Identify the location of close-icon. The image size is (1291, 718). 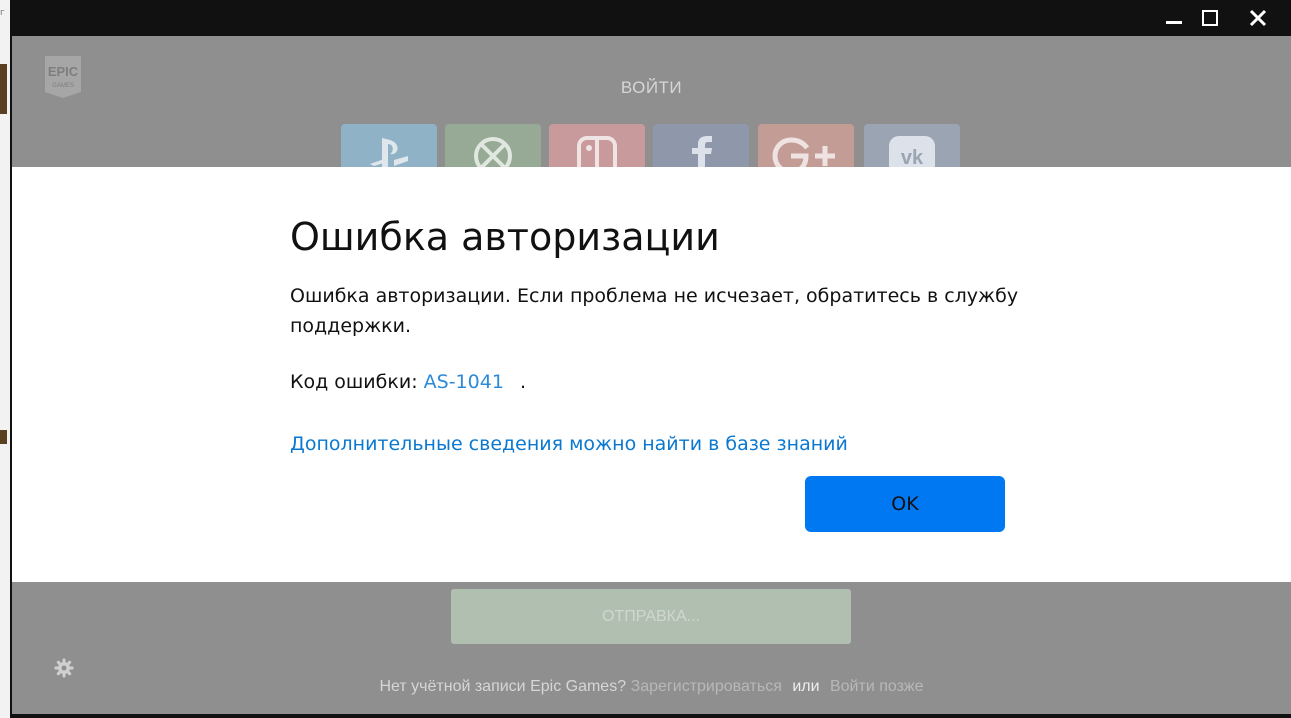
(1258, 18).